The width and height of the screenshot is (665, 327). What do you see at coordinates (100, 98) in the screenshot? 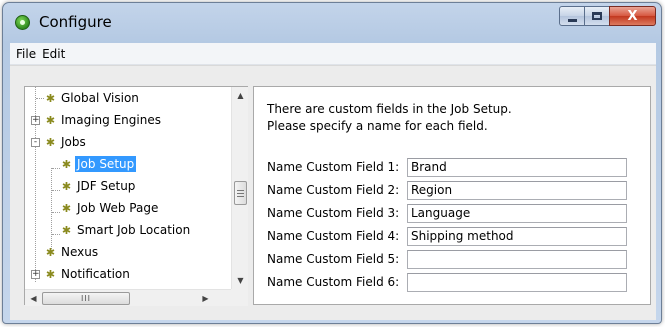
I see `tree-item-label: Global Vision` at bounding box center [100, 98].